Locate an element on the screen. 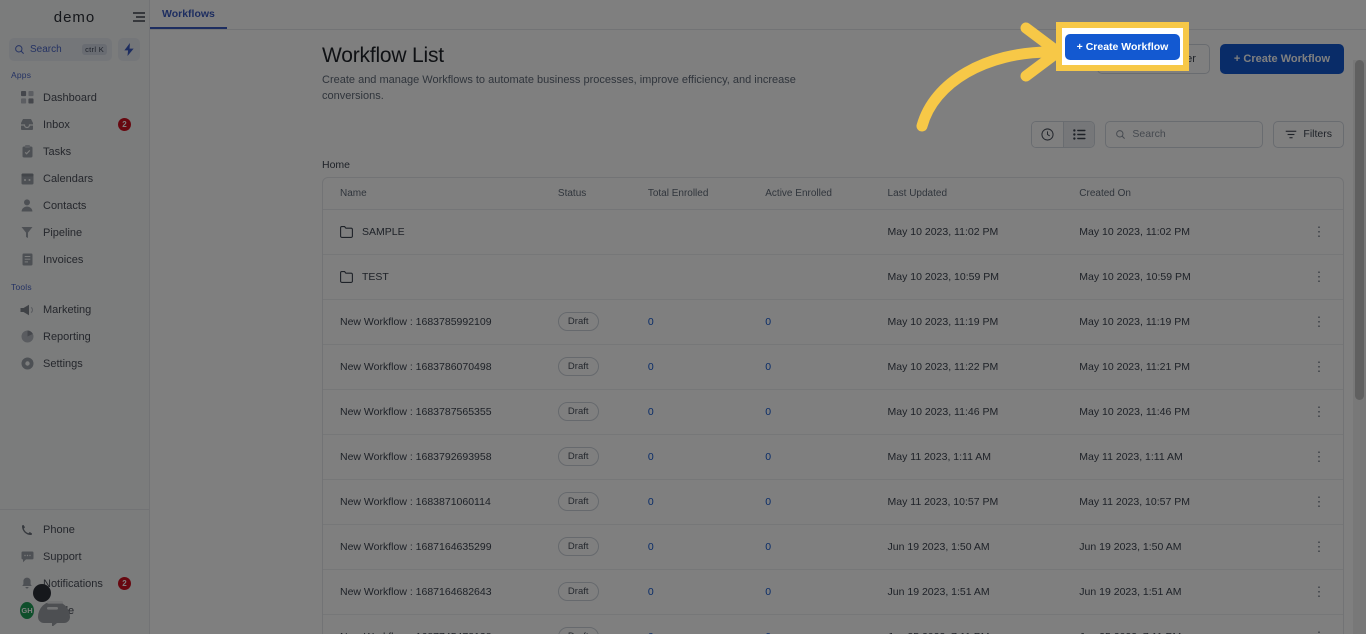 Image resolution: width=1366 pixels, height=634 pixels. funnel-icon is located at coordinates (27, 233).